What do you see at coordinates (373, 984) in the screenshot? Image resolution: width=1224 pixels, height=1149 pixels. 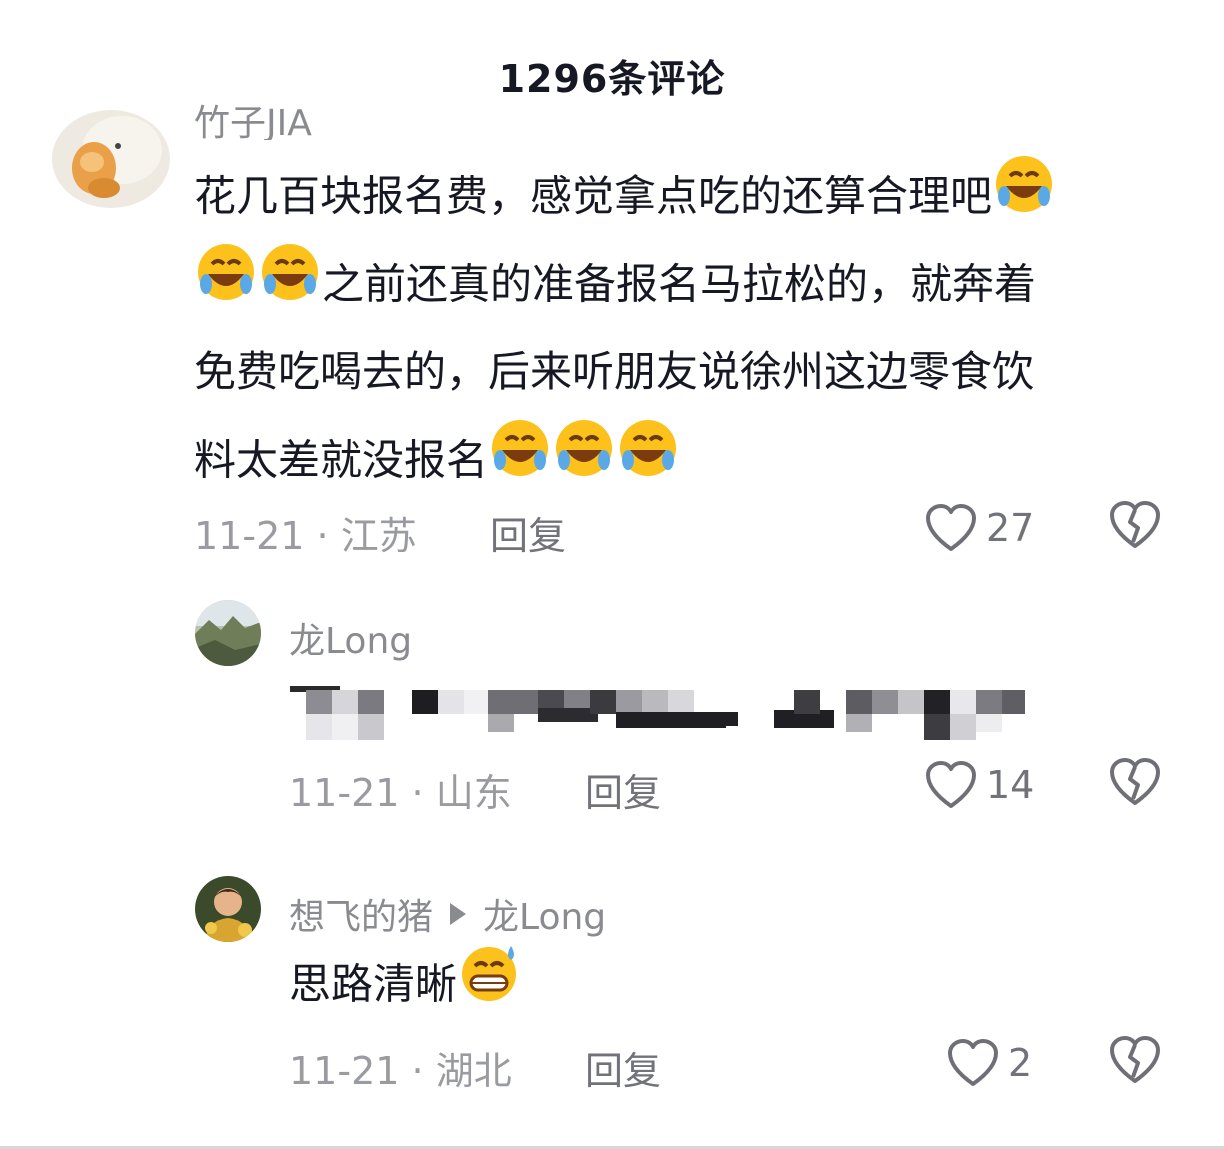 I see `comment-line: 思路清晰` at bounding box center [373, 984].